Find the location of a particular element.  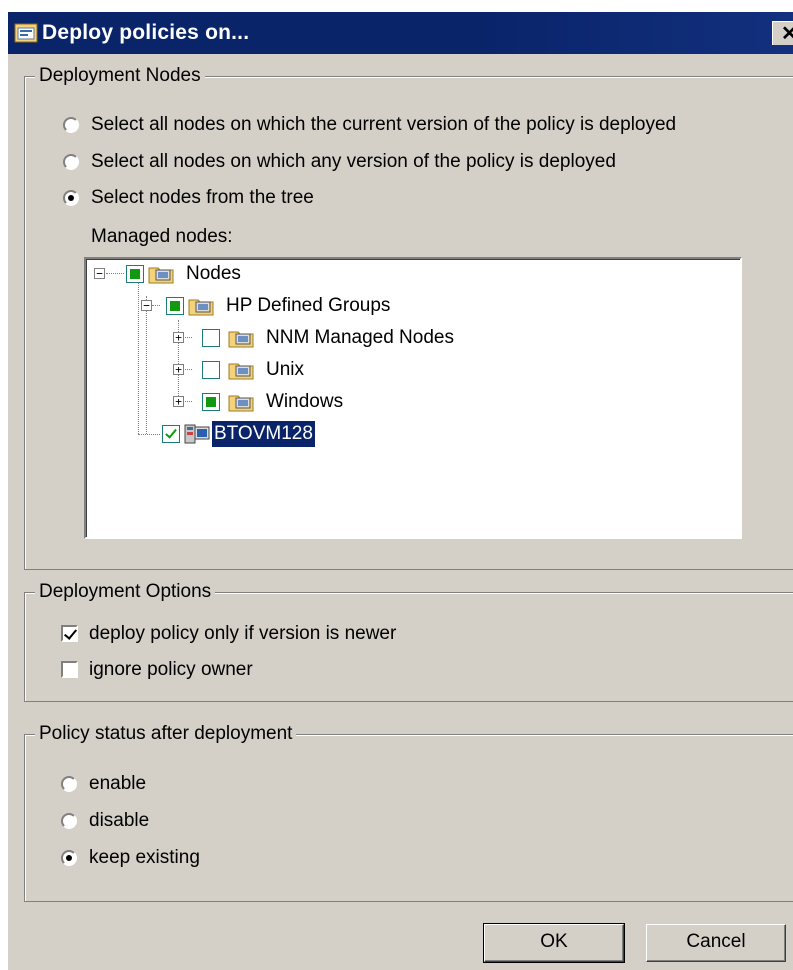

managed-nodes-label: Managed nodes: is located at coordinates (162, 236).